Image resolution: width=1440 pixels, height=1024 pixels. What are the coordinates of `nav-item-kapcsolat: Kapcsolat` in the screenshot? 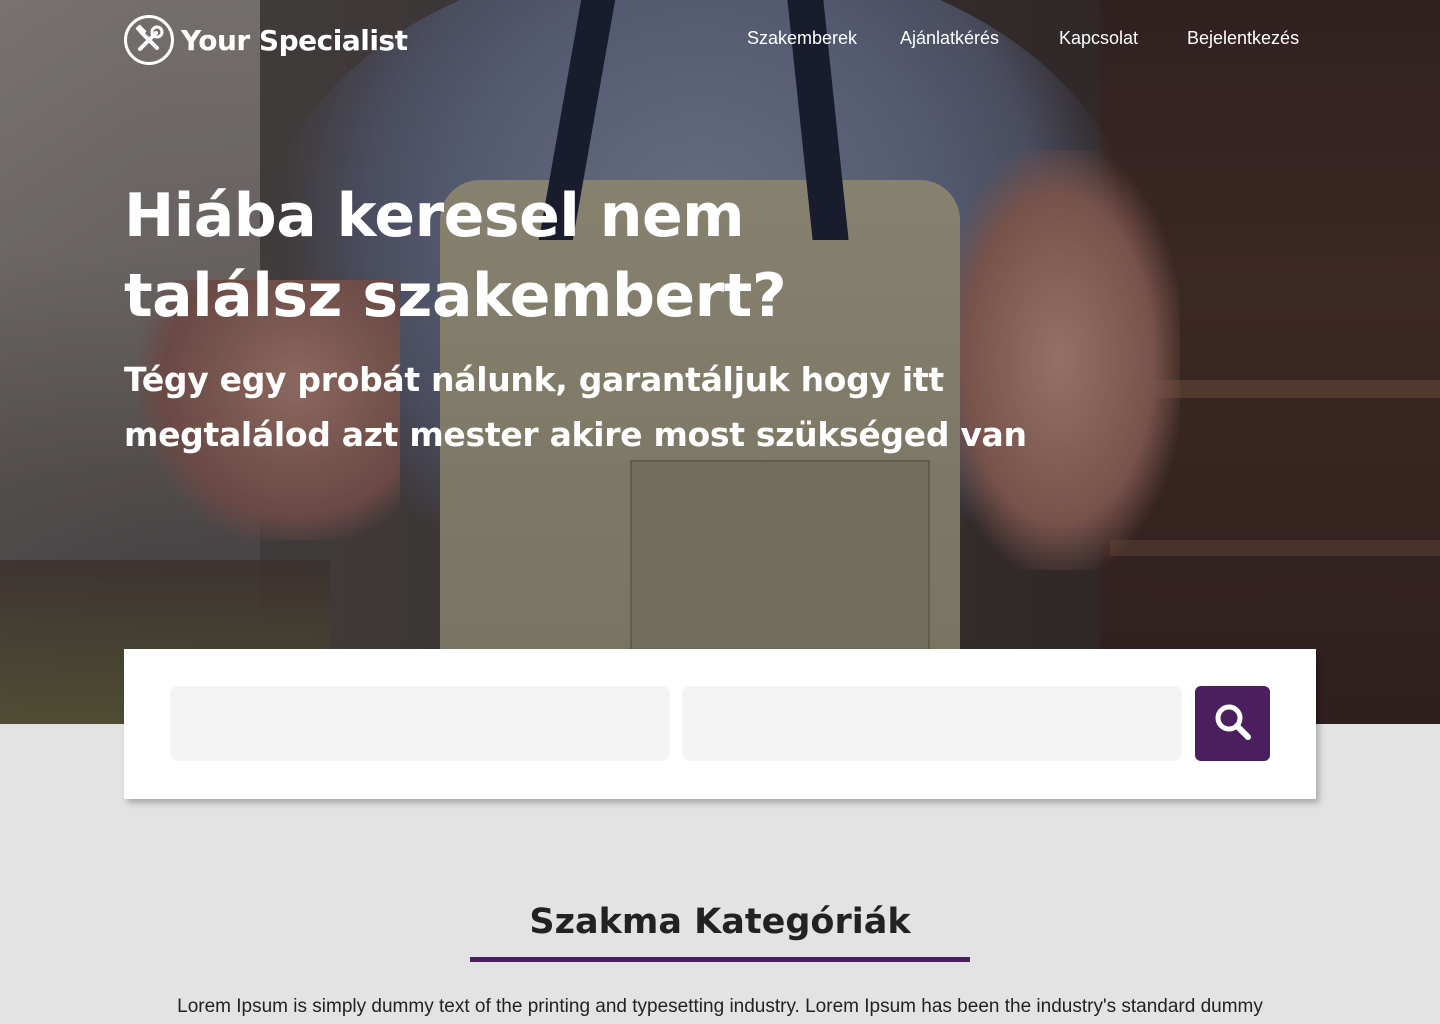 It's located at (1098, 38).